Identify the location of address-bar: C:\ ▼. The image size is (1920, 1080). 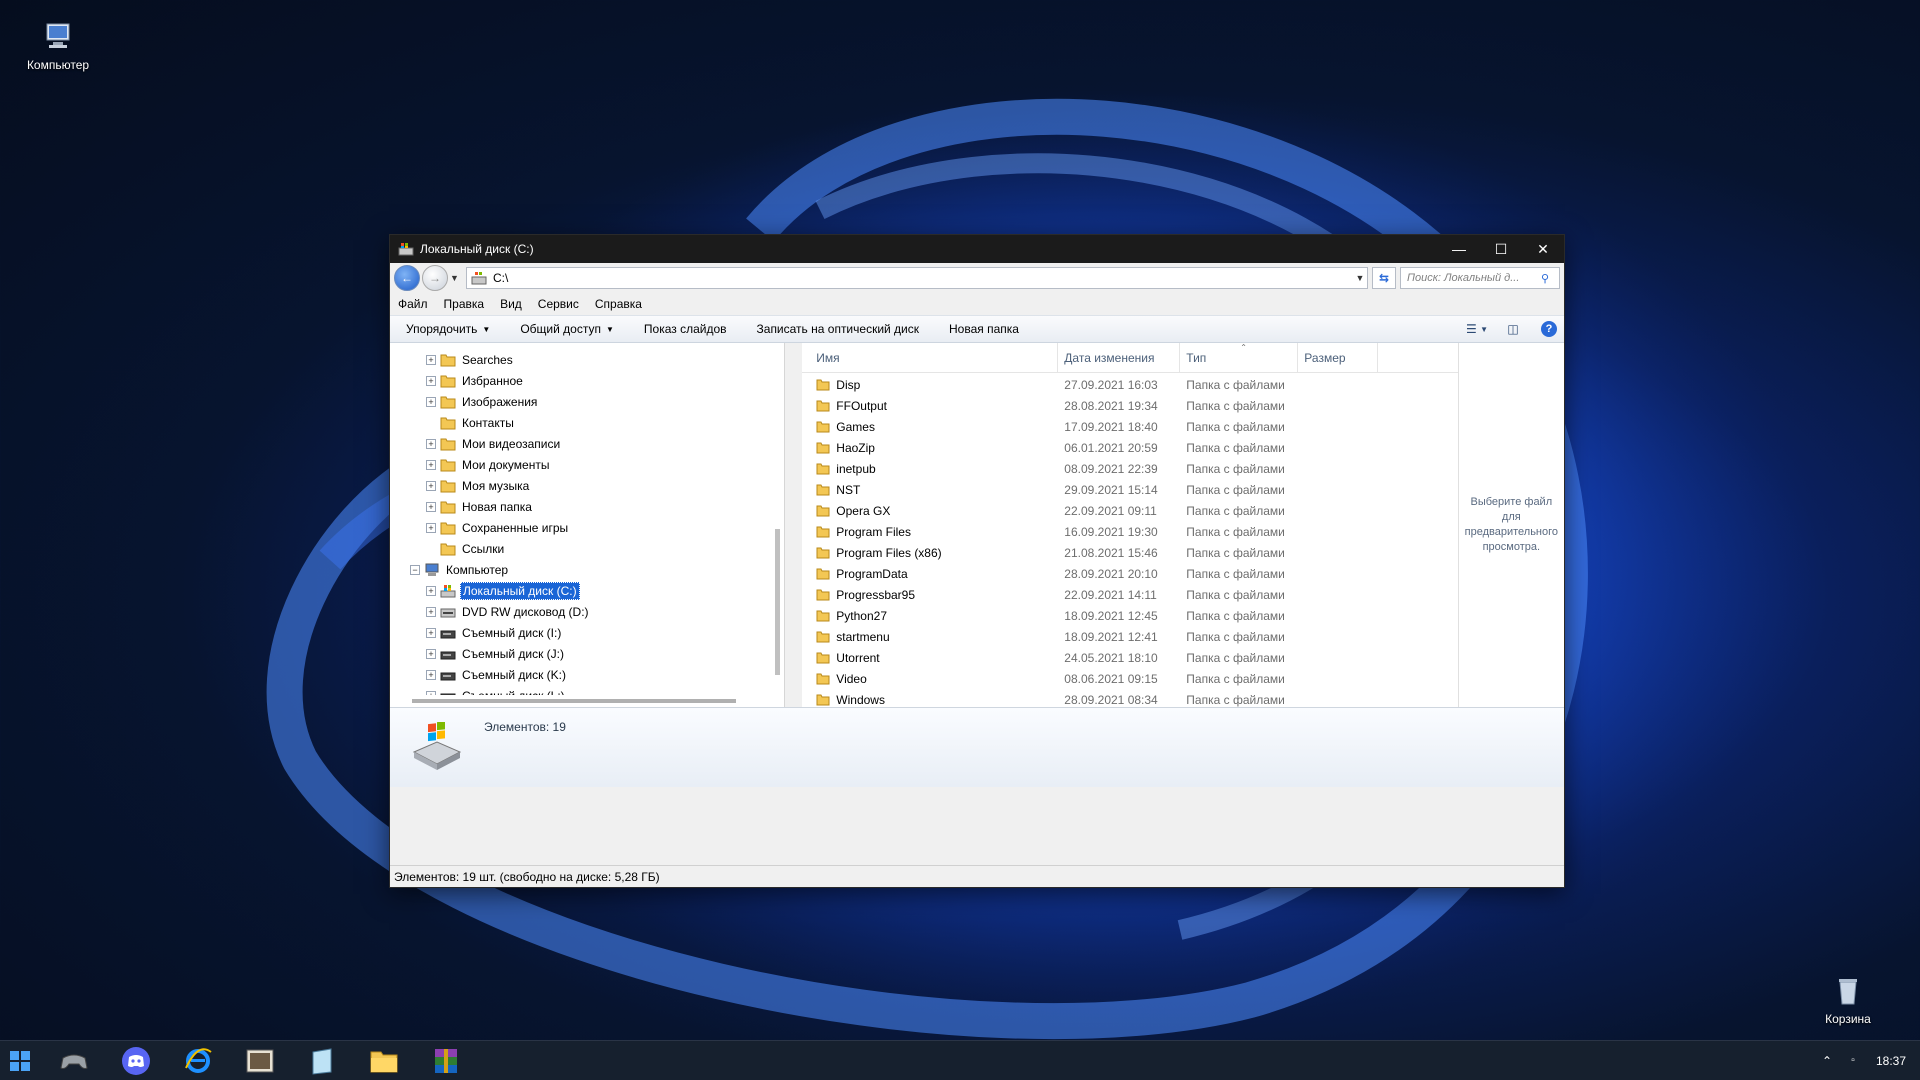
(917, 278).